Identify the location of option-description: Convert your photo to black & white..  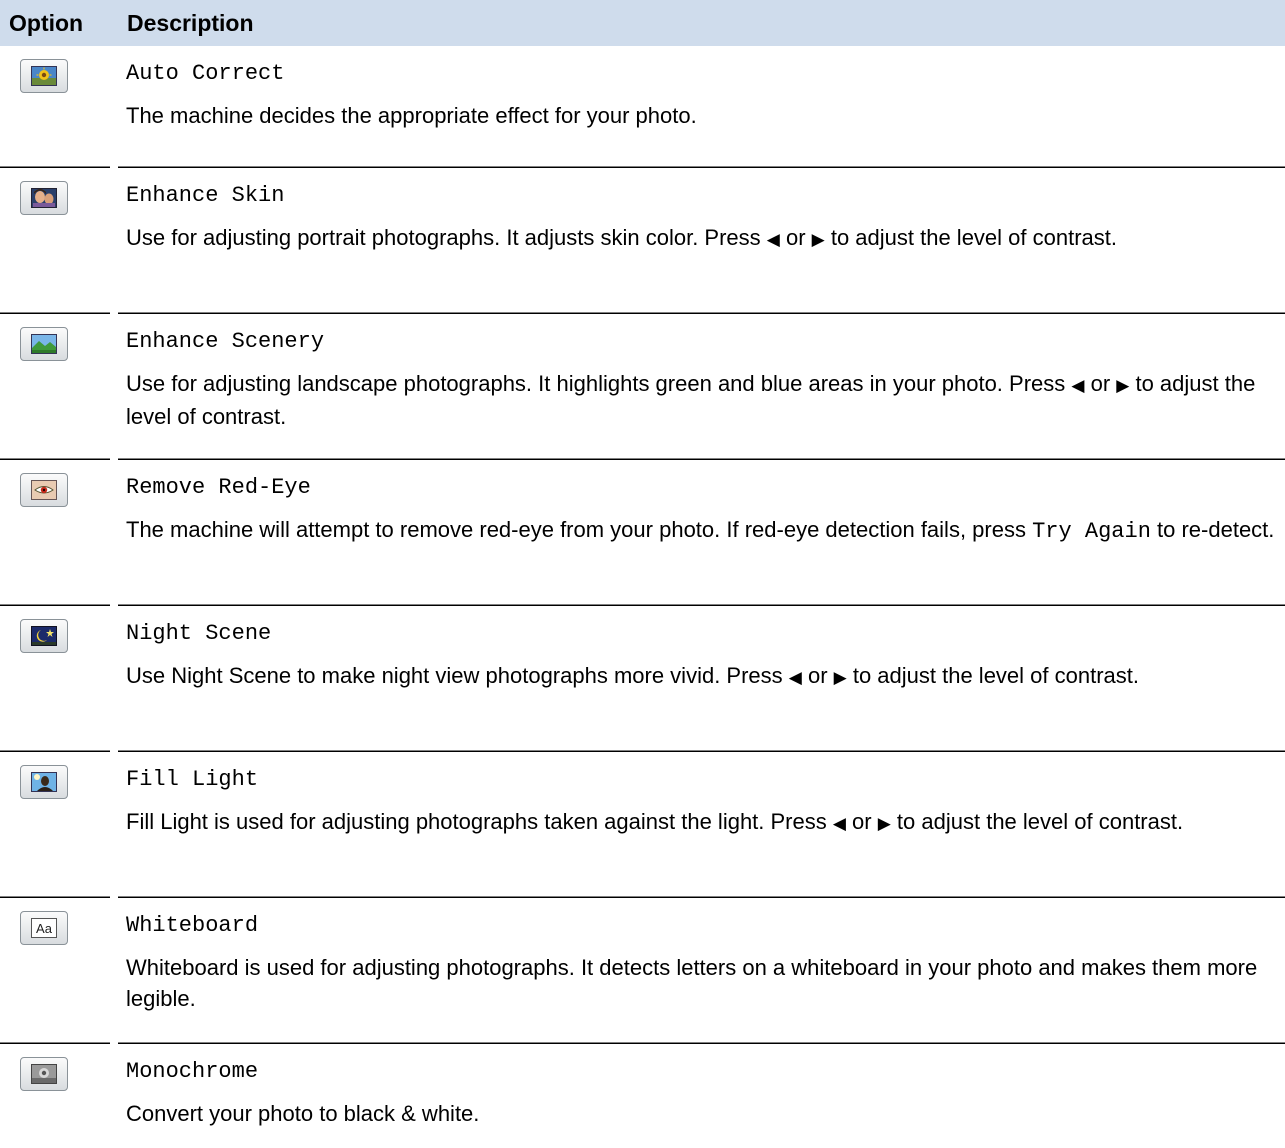
(303, 1113).